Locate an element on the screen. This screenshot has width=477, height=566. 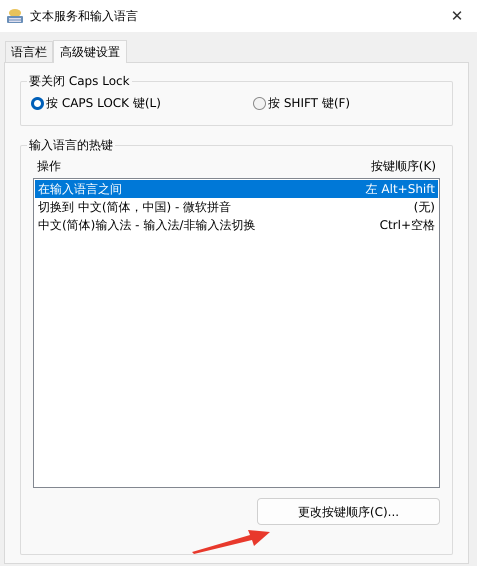
list-row: 中文(简体)输入法 - 输入法/非输入法切换 Ctrl+空格 is located at coordinates (236, 225).